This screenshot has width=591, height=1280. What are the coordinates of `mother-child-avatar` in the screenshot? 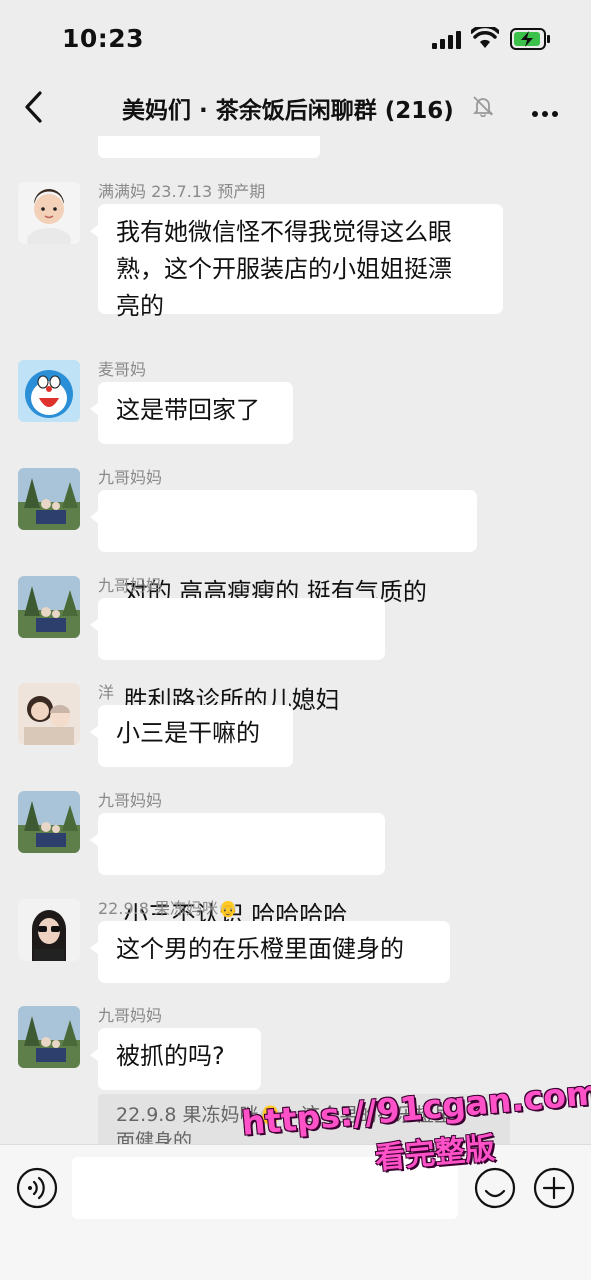 It's located at (49, 714).